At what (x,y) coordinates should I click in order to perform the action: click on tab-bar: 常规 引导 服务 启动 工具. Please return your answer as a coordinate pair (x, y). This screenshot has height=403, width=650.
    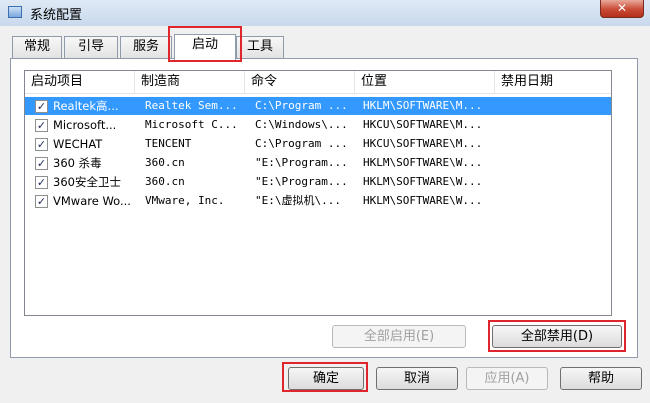
    Looking at the image, I should click on (320, 47).